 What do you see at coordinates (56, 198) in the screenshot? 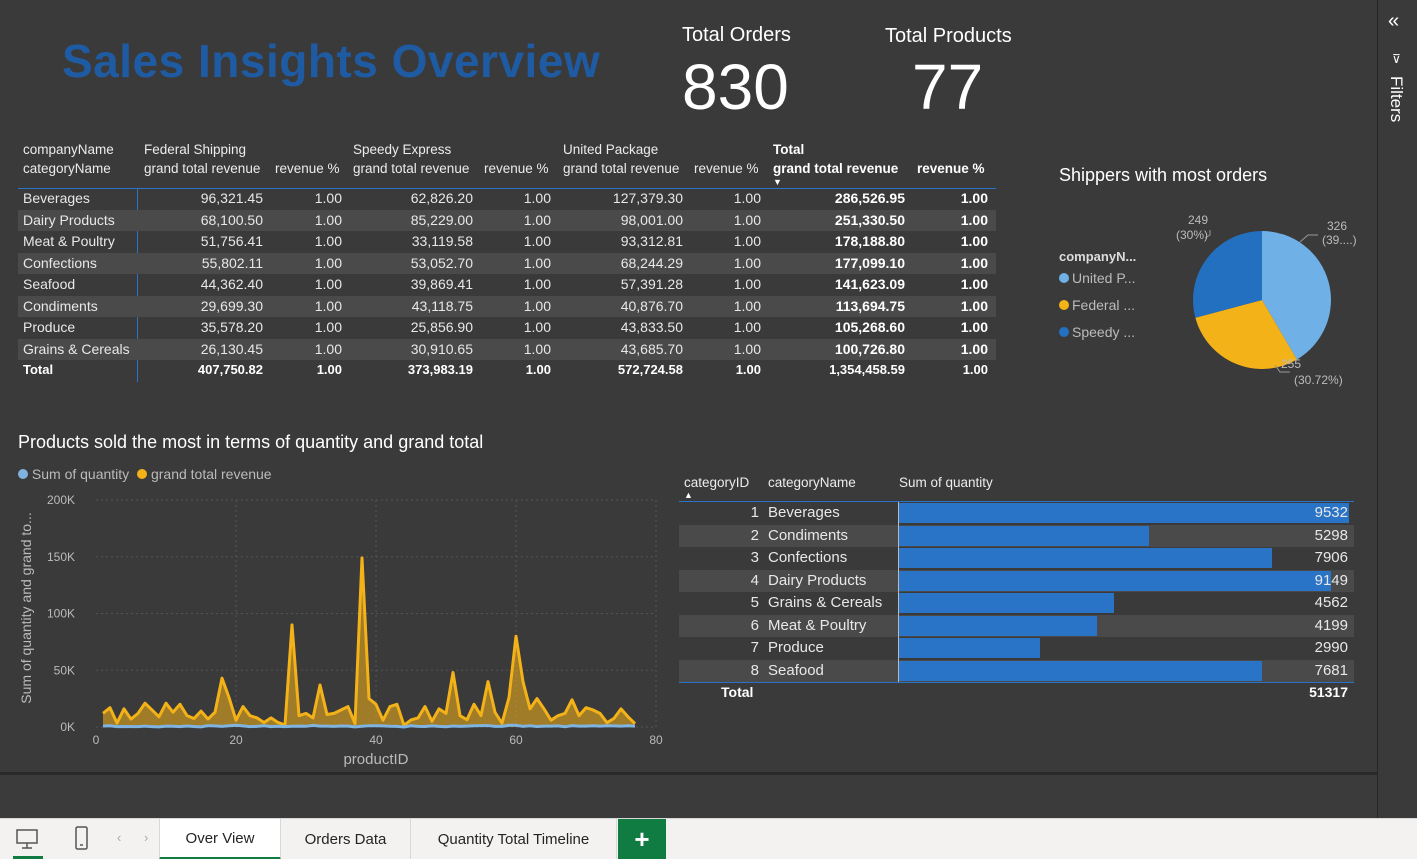
I see `matrix-category-cell: Beverages` at bounding box center [56, 198].